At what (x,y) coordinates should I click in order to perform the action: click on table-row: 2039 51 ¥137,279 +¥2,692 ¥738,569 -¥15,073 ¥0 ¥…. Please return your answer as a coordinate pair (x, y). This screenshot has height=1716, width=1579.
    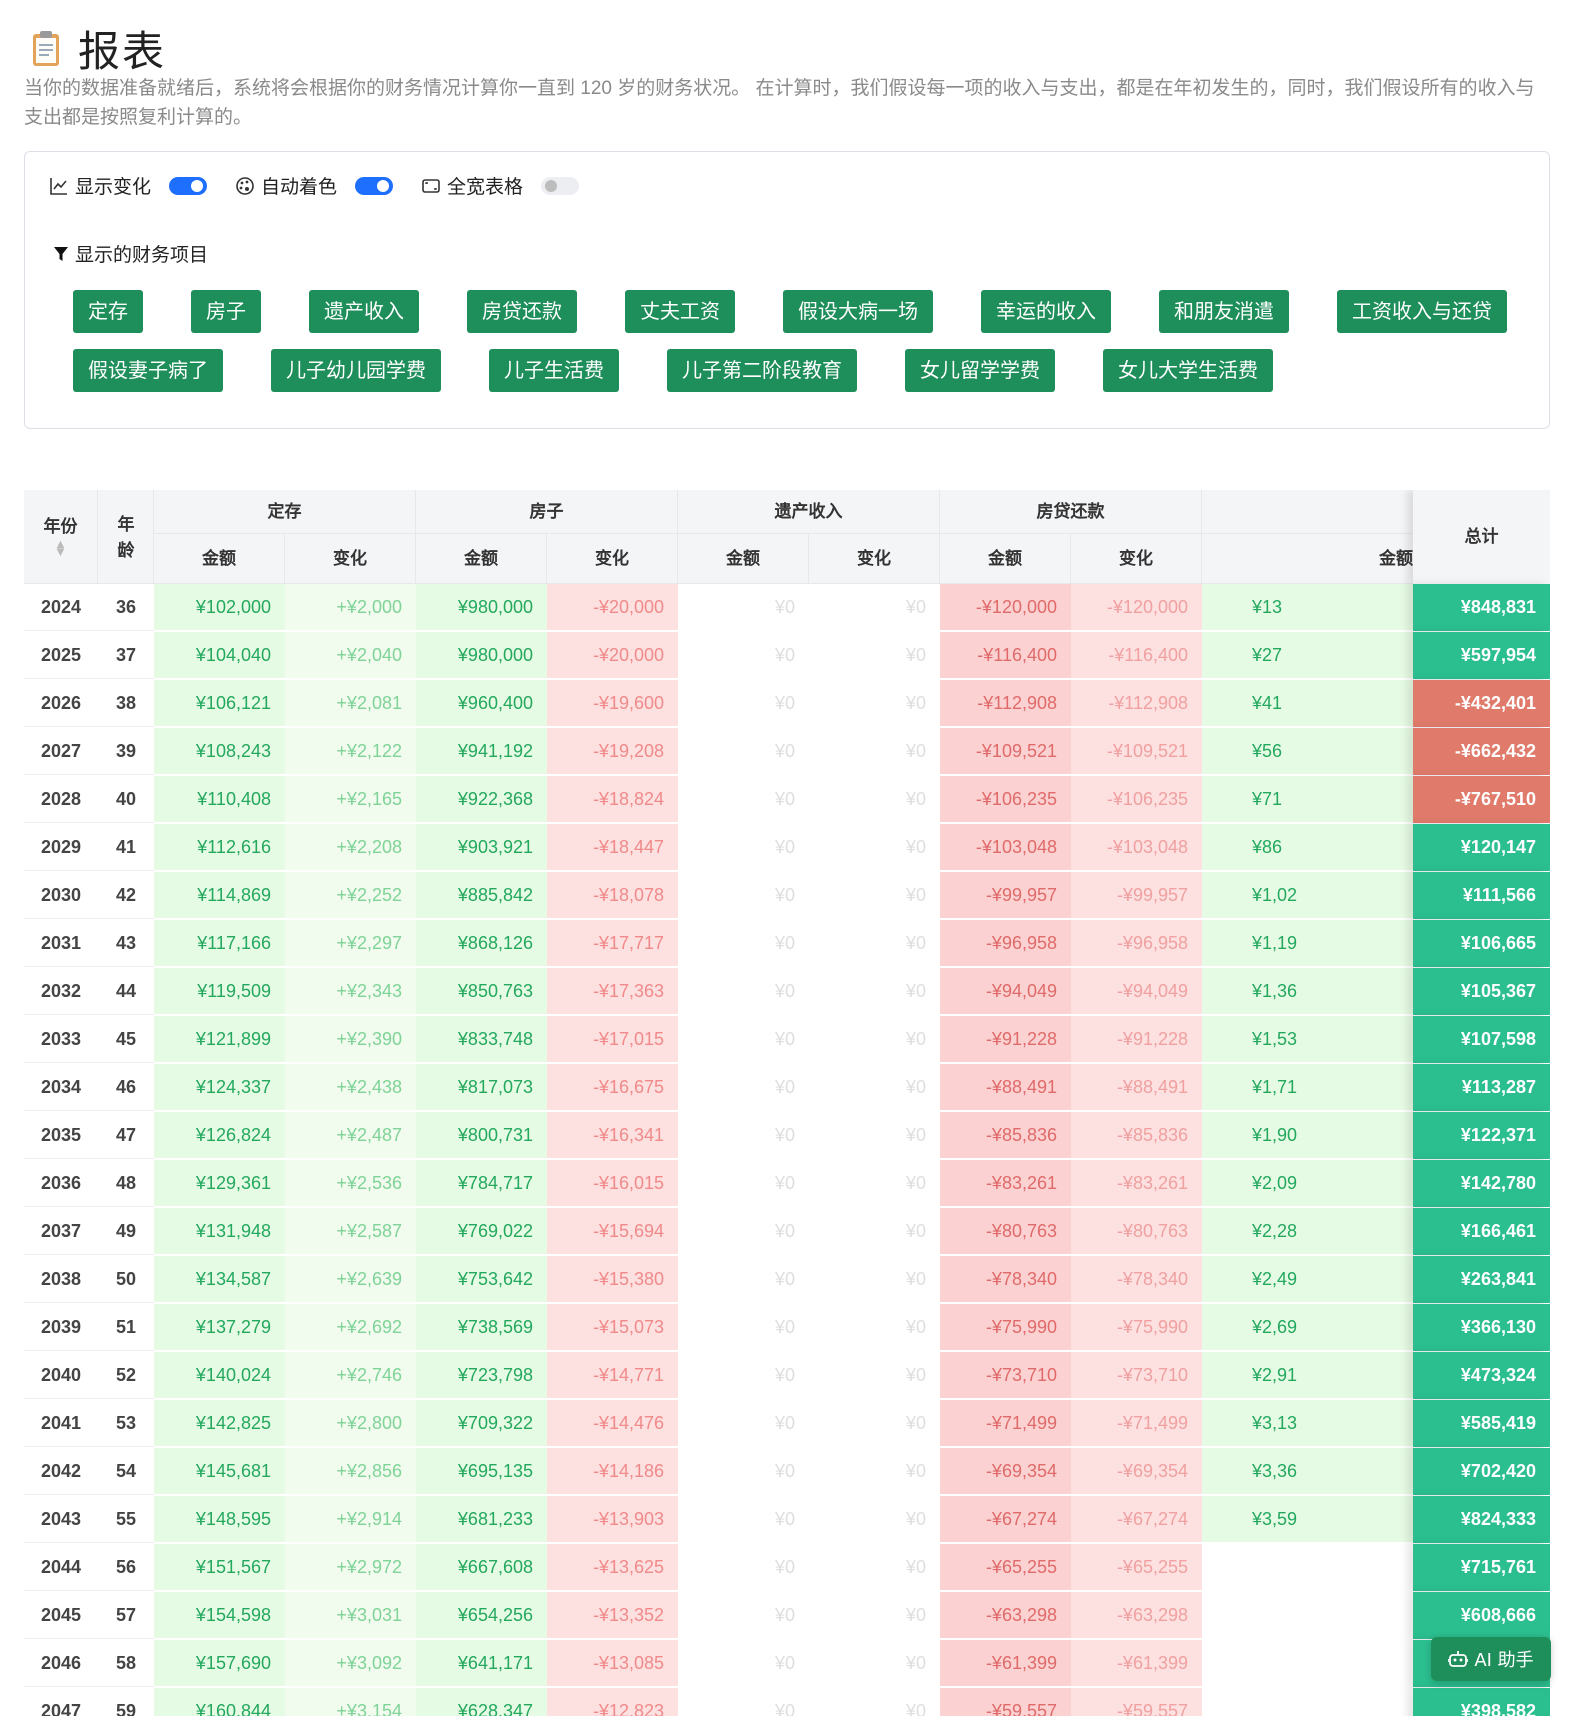
    Looking at the image, I should click on (718, 1328).